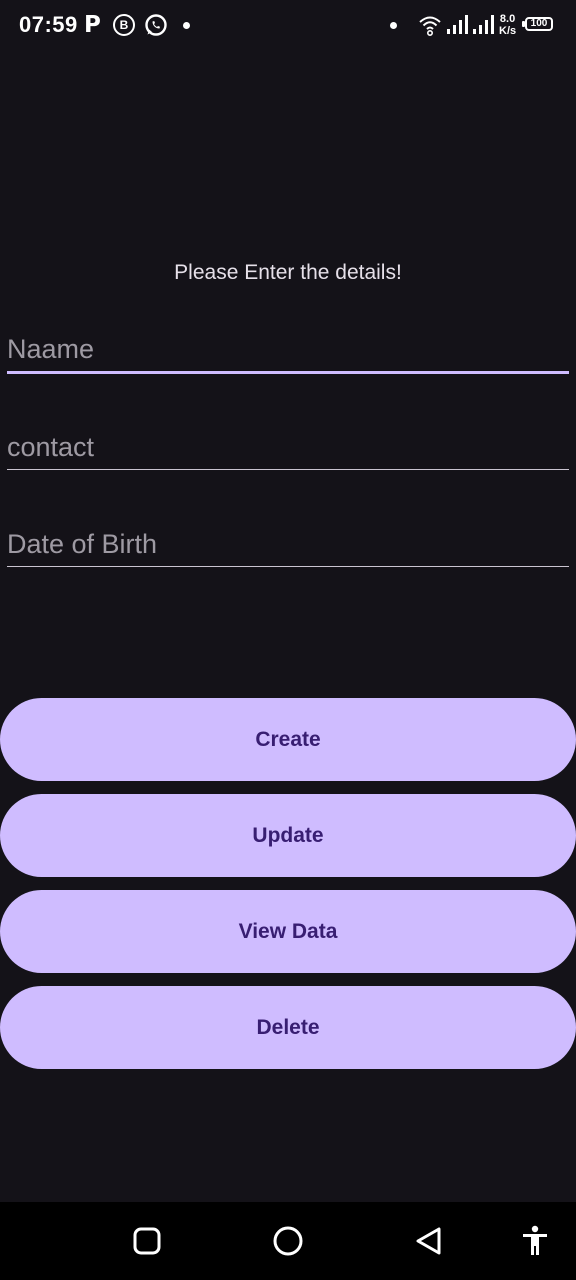 This screenshot has width=576, height=1280. I want to click on name-field, so click(288, 349).